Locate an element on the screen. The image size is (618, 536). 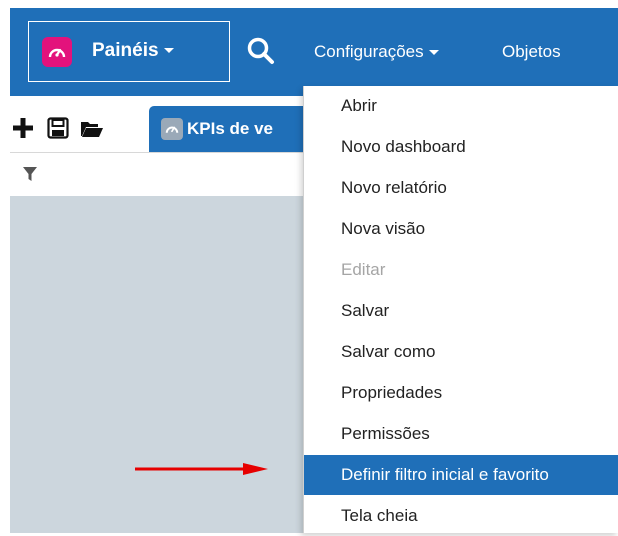
filter-icon is located at coordinates (30, 174).